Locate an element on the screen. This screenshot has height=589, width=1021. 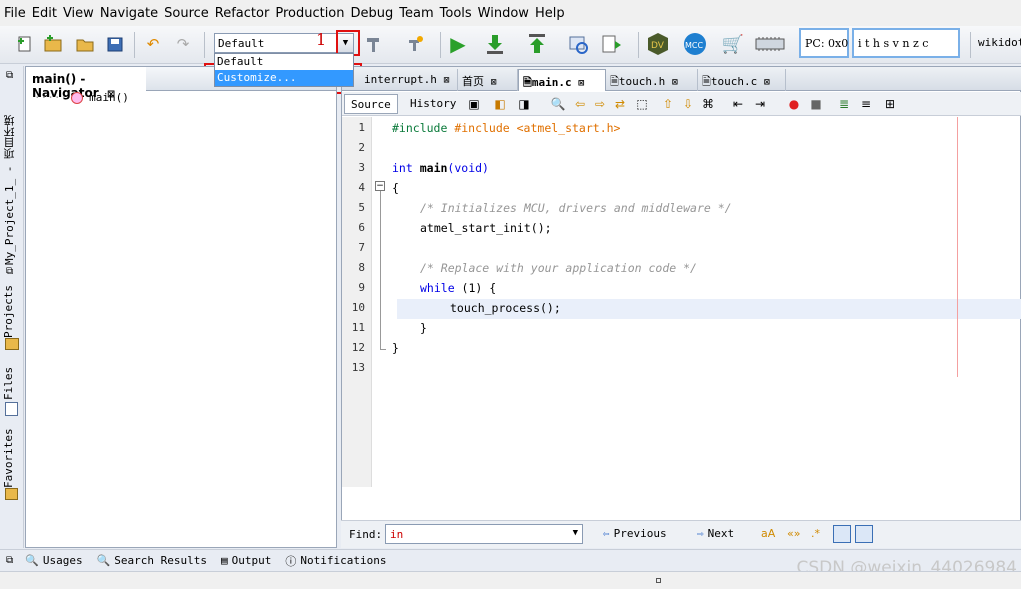
dv-icon: DV is located at coordinates (658, 44).